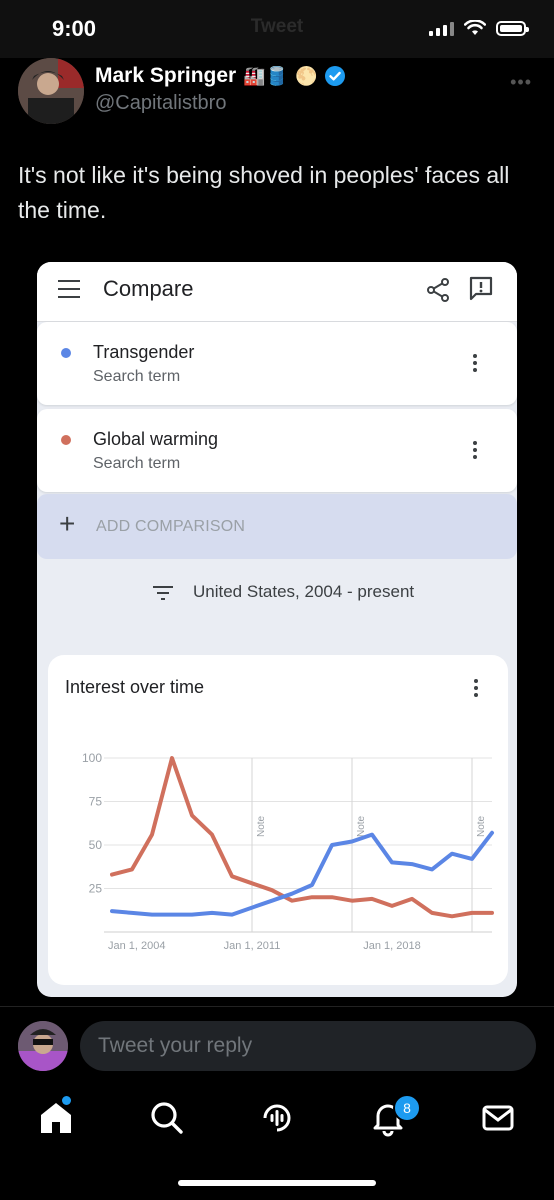 The height and width of the screenshot is (1200, 554). I want to click on reply-bar: Tweet your reply, so click(277, 1043).